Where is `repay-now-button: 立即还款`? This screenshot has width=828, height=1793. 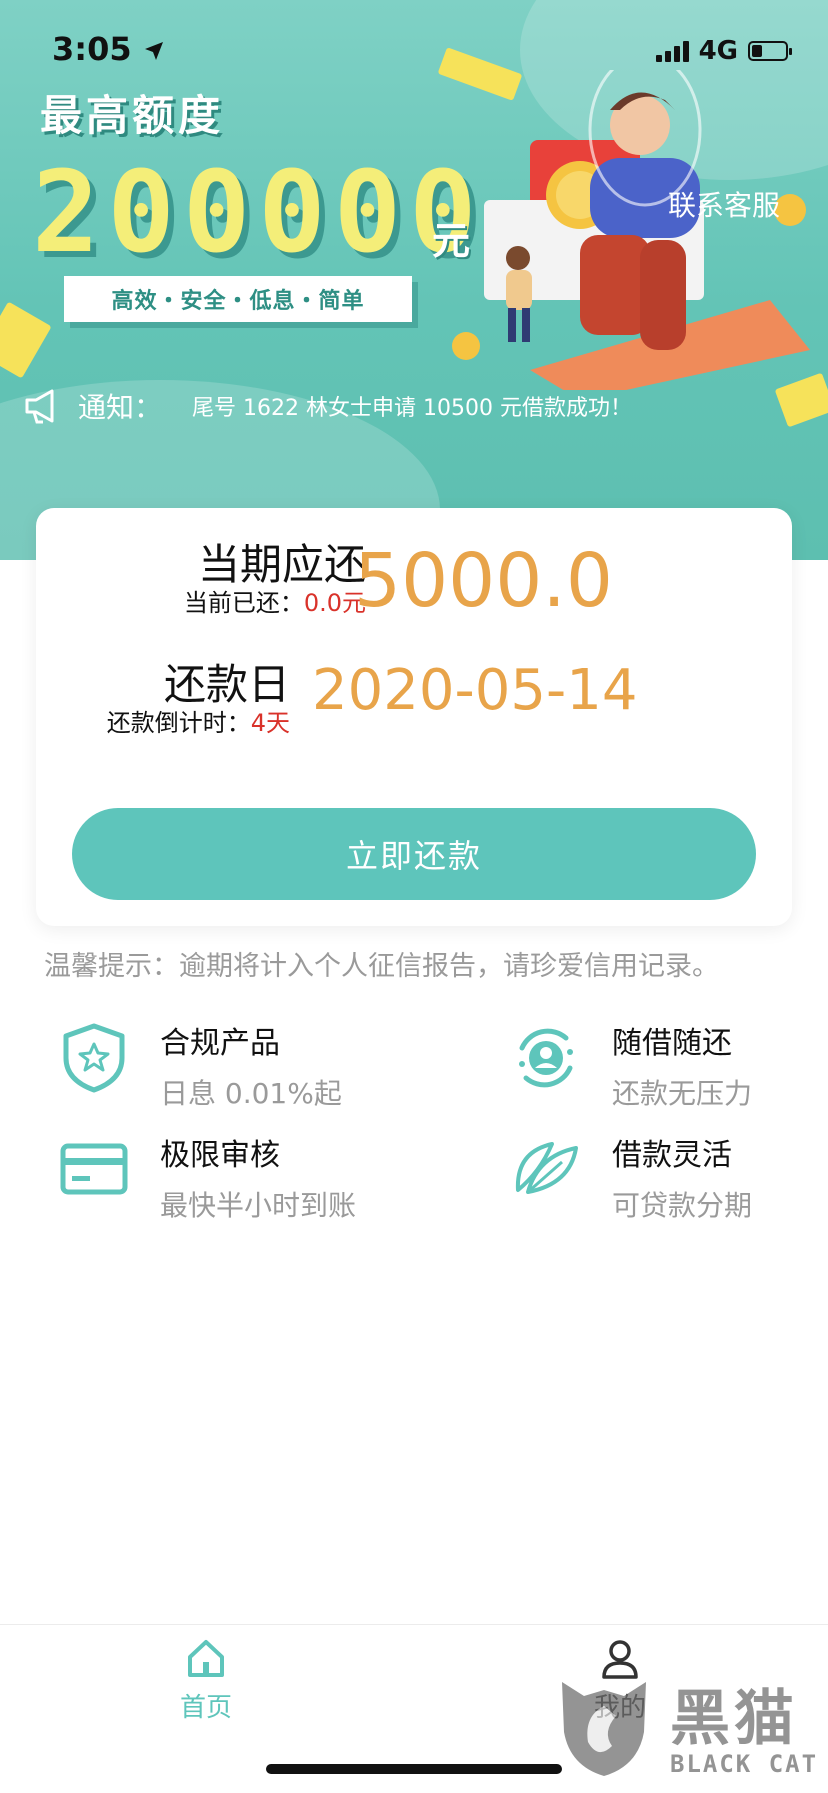 repay-now-button: 立即还款 is located at coordinates (414, 854).